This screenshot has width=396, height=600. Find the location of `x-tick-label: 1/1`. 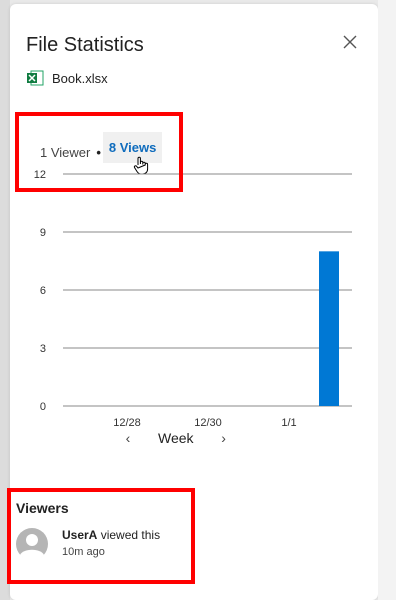

x-tick-label: 1/1 is located at coordinates (288, 423).